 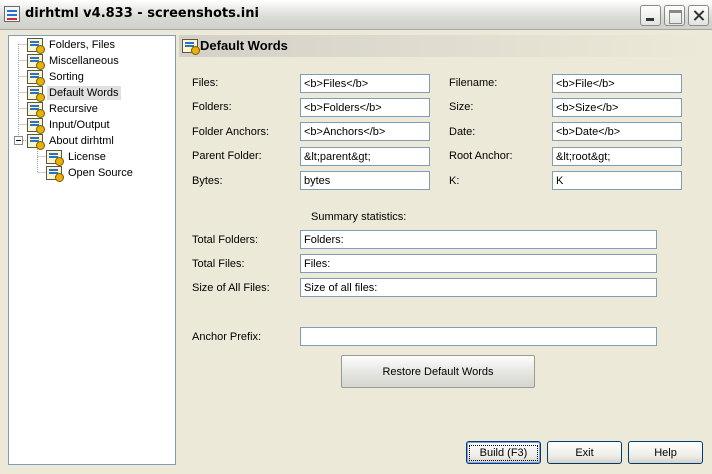 I want to click on size-label: Size:, so click(x=461, y=107).